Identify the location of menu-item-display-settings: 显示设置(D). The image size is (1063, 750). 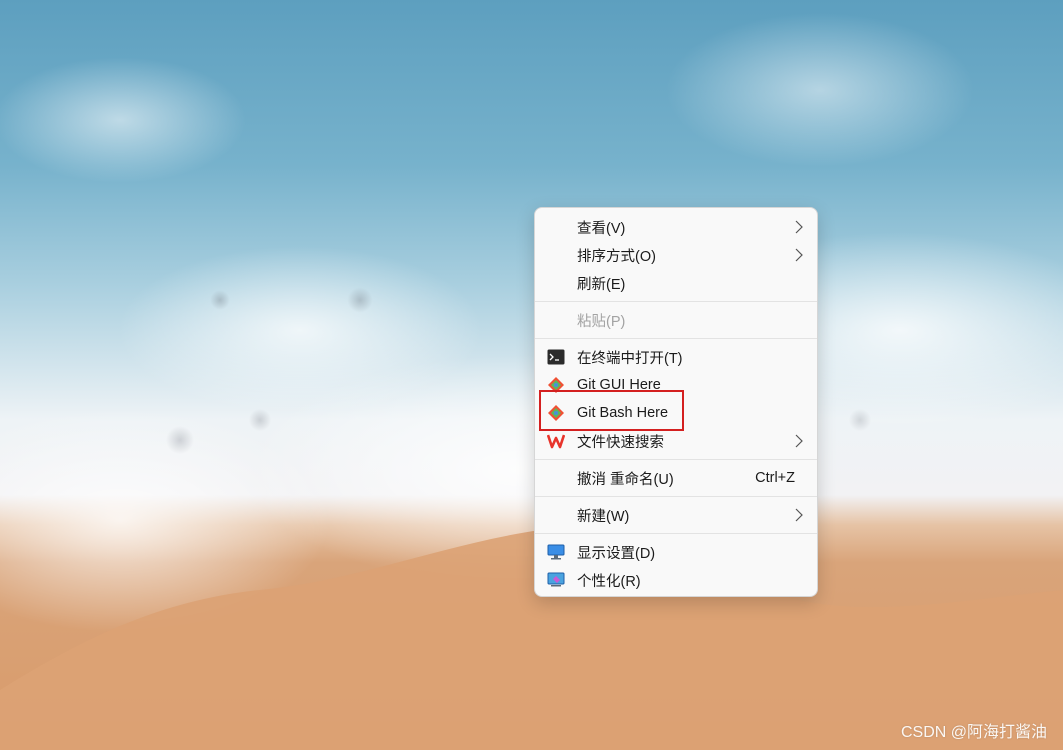
(676, 552).